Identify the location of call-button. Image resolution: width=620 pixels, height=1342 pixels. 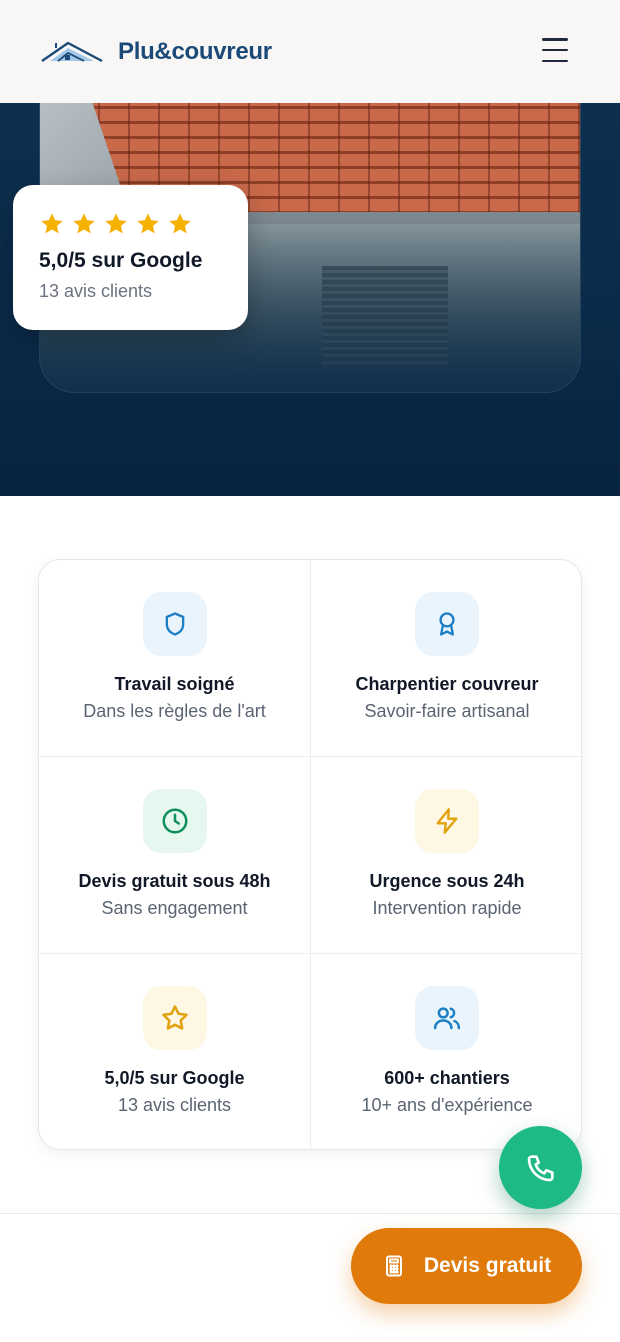
(540, 1167).